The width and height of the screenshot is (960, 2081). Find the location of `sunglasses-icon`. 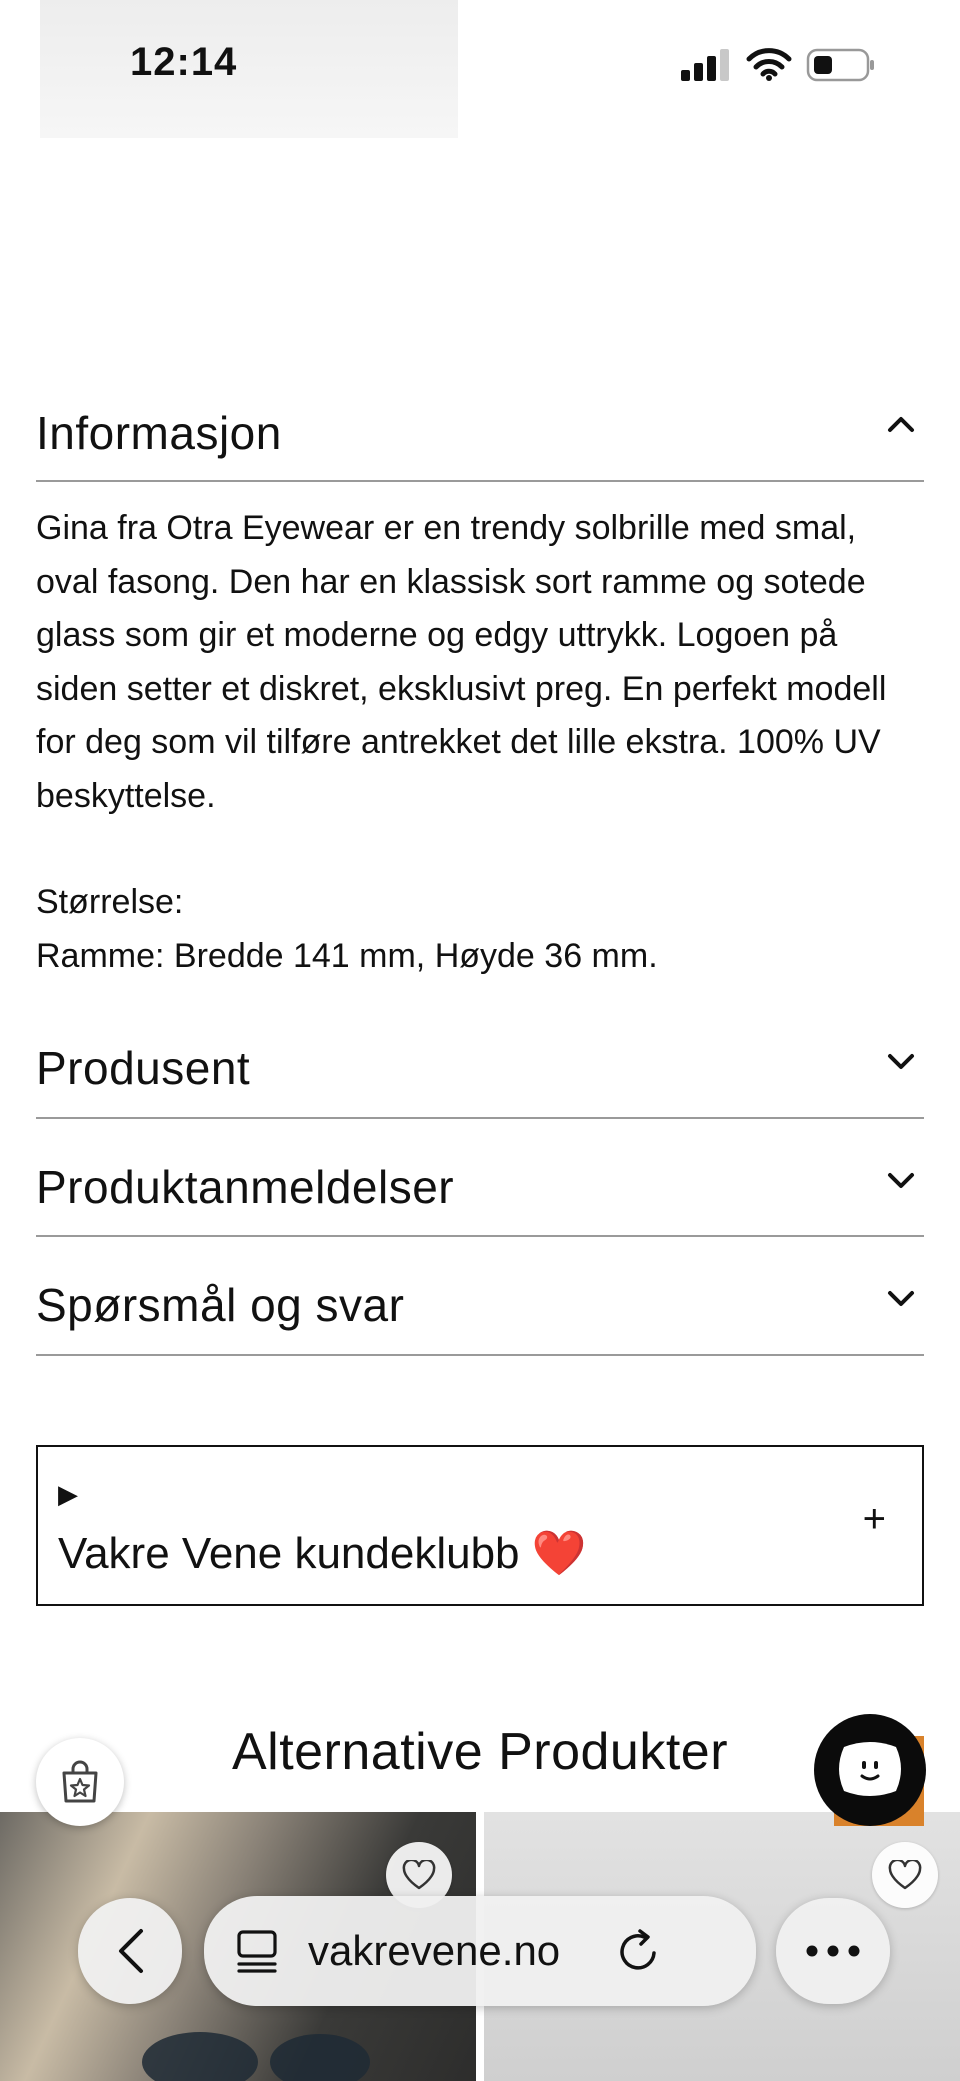

sunglasses-icon is located at coordinates (256, 2056).